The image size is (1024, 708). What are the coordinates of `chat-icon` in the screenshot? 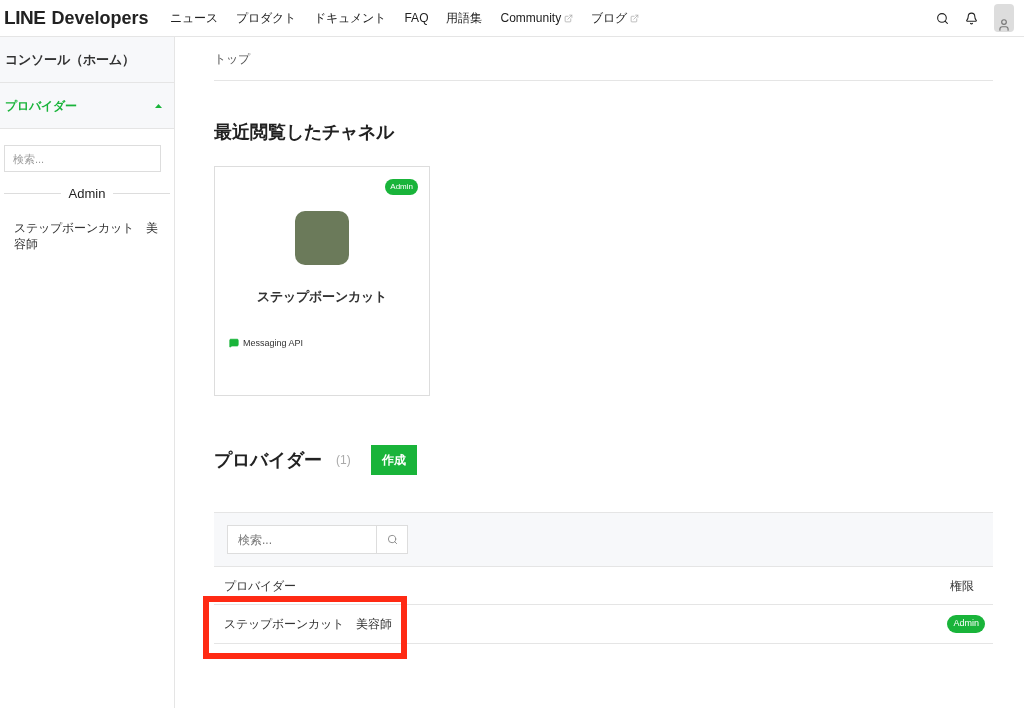 It's located at (234, 343).